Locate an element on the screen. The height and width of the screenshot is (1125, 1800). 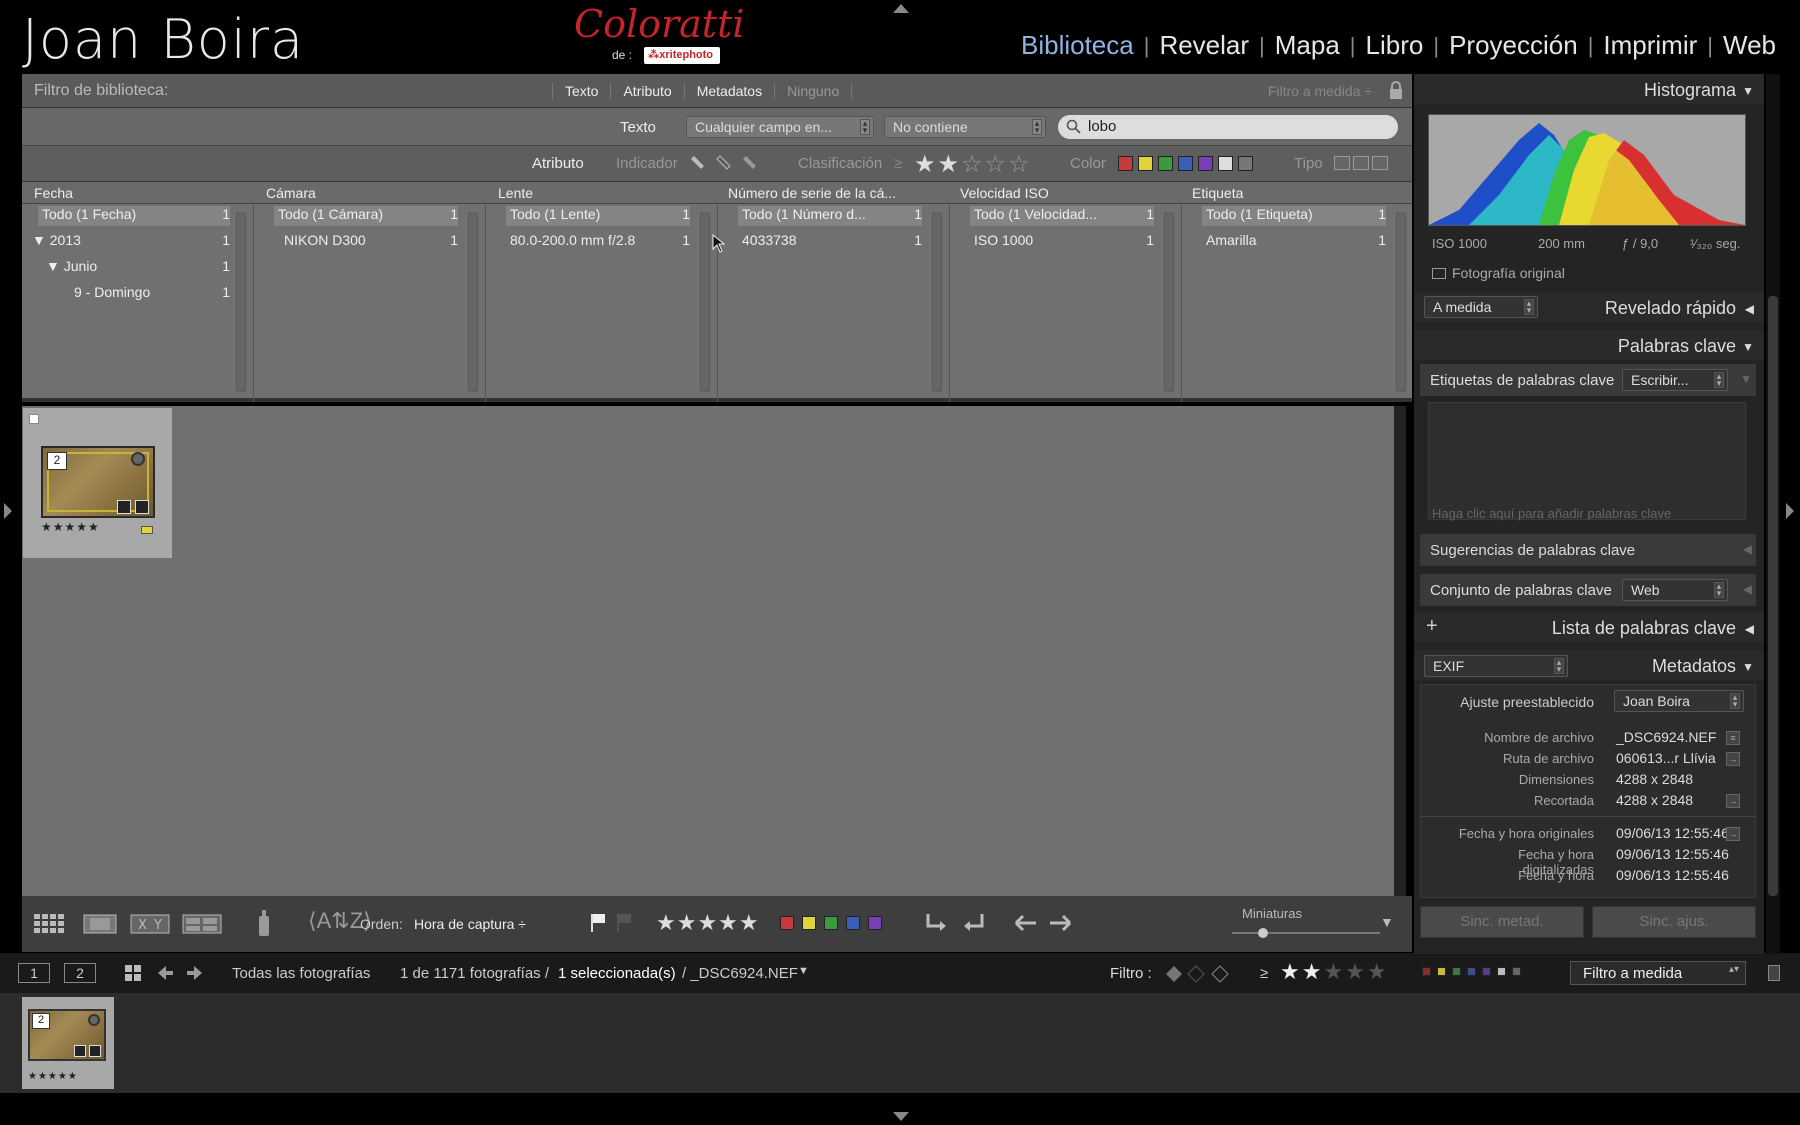
list-item: 4033738 1 is located at coordinates (832, 242).